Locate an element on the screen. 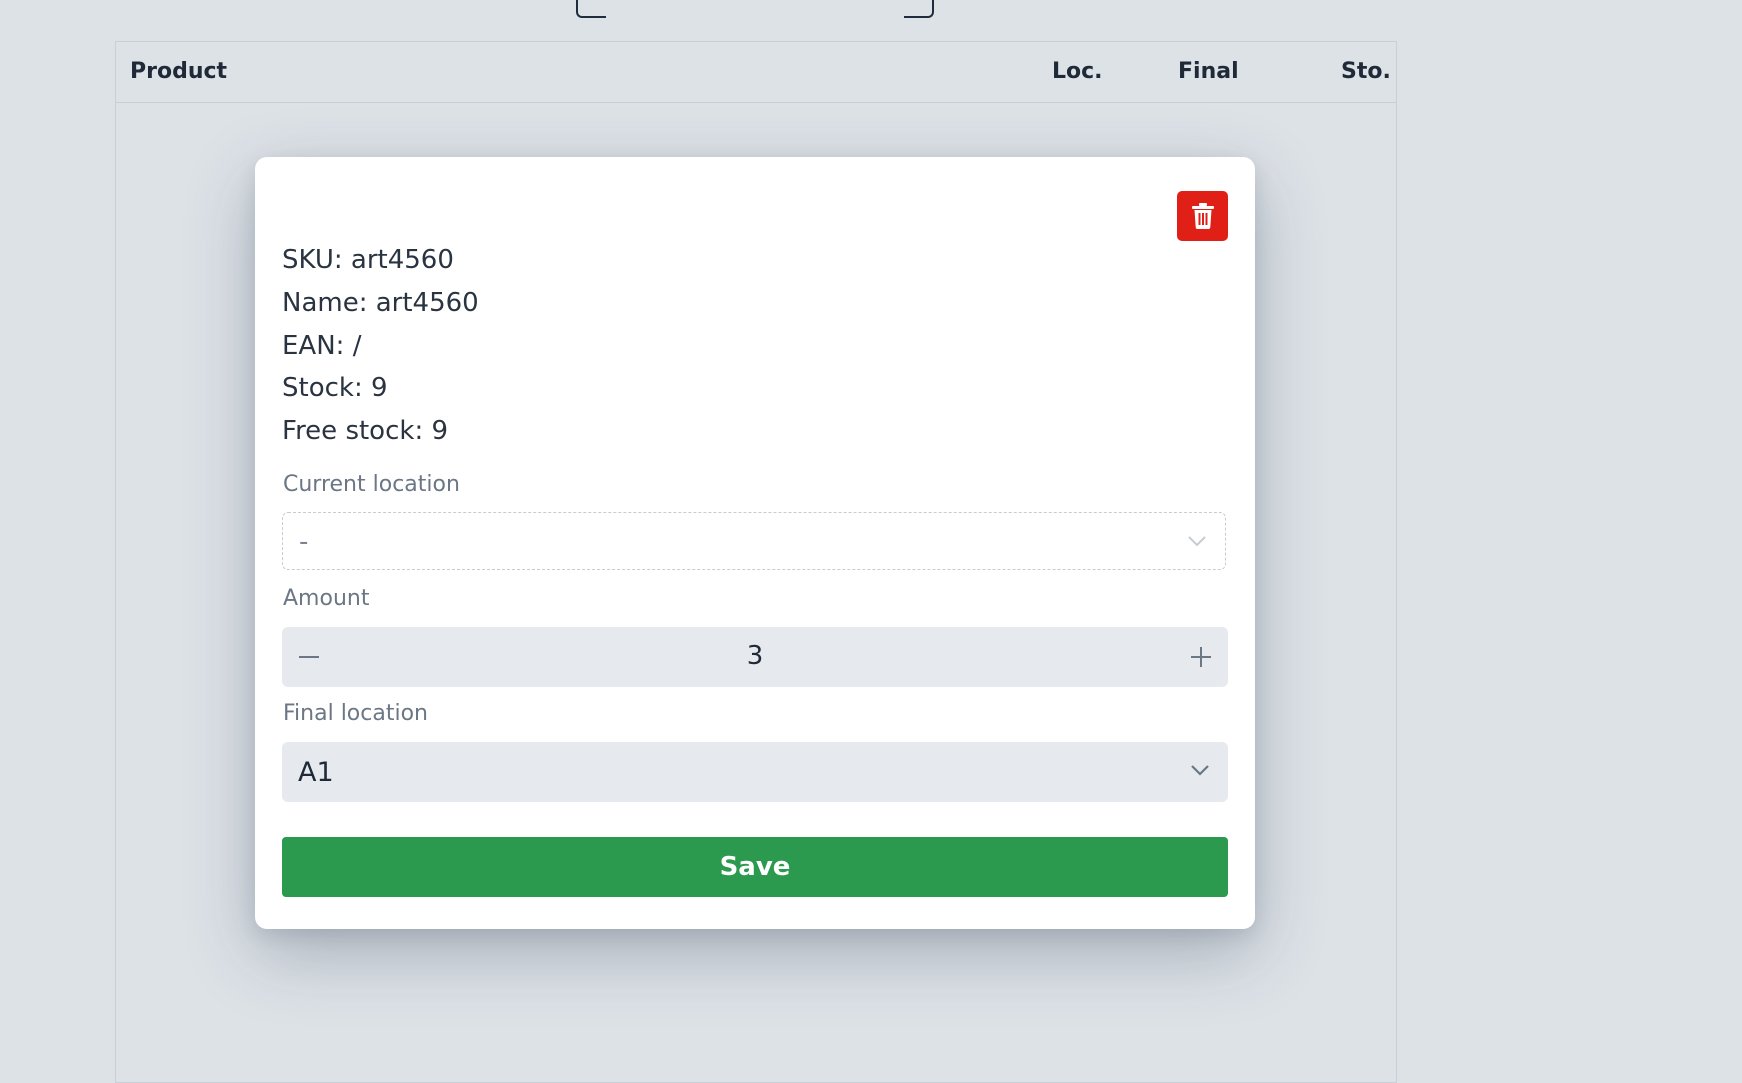 This screenshot has height=1083, width=1742. ean-text: EAN: / is located at coordinates (322, 346).